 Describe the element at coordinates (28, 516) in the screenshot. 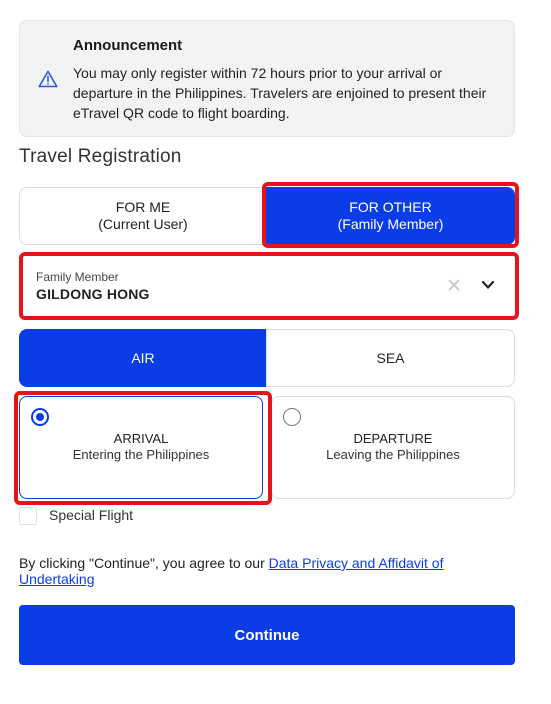

I see `special-flight-checkbox` at that location.